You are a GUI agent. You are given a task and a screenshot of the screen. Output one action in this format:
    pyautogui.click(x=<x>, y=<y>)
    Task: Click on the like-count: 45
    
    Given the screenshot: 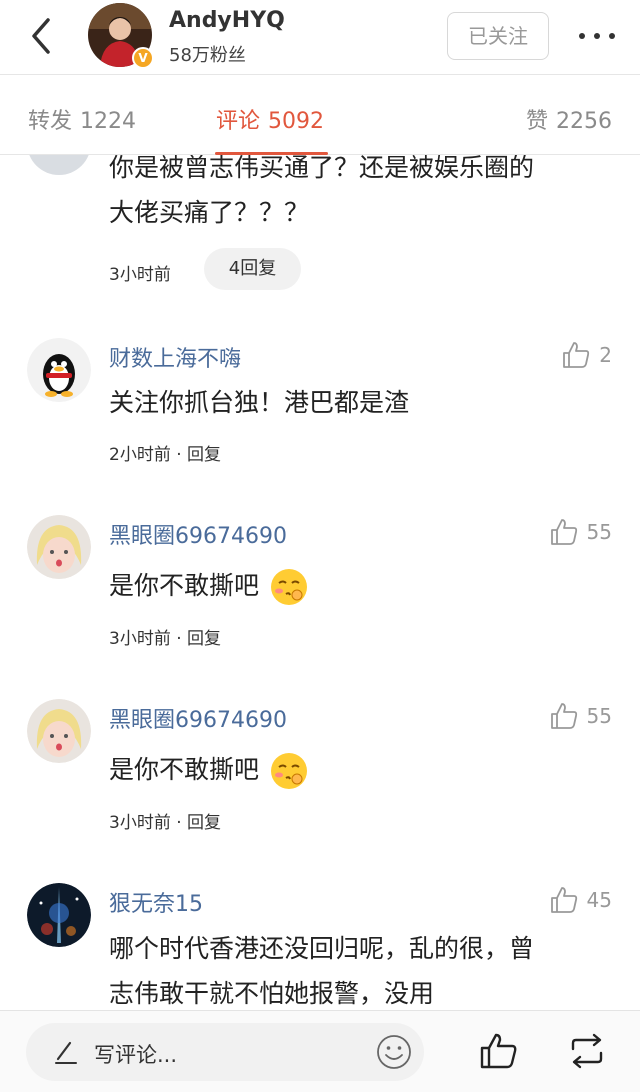 What is the action you would take?
    pyautogui.click(x=599, y=900)
    